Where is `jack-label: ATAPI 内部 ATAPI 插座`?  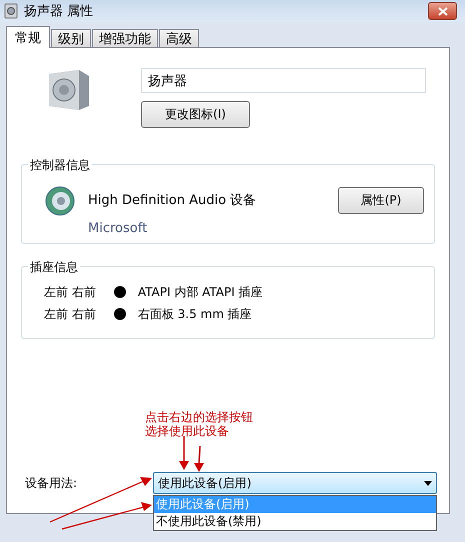
jack-label: ATAPI 内部 ATAPI 插座 is located at coordinates (200, 292).